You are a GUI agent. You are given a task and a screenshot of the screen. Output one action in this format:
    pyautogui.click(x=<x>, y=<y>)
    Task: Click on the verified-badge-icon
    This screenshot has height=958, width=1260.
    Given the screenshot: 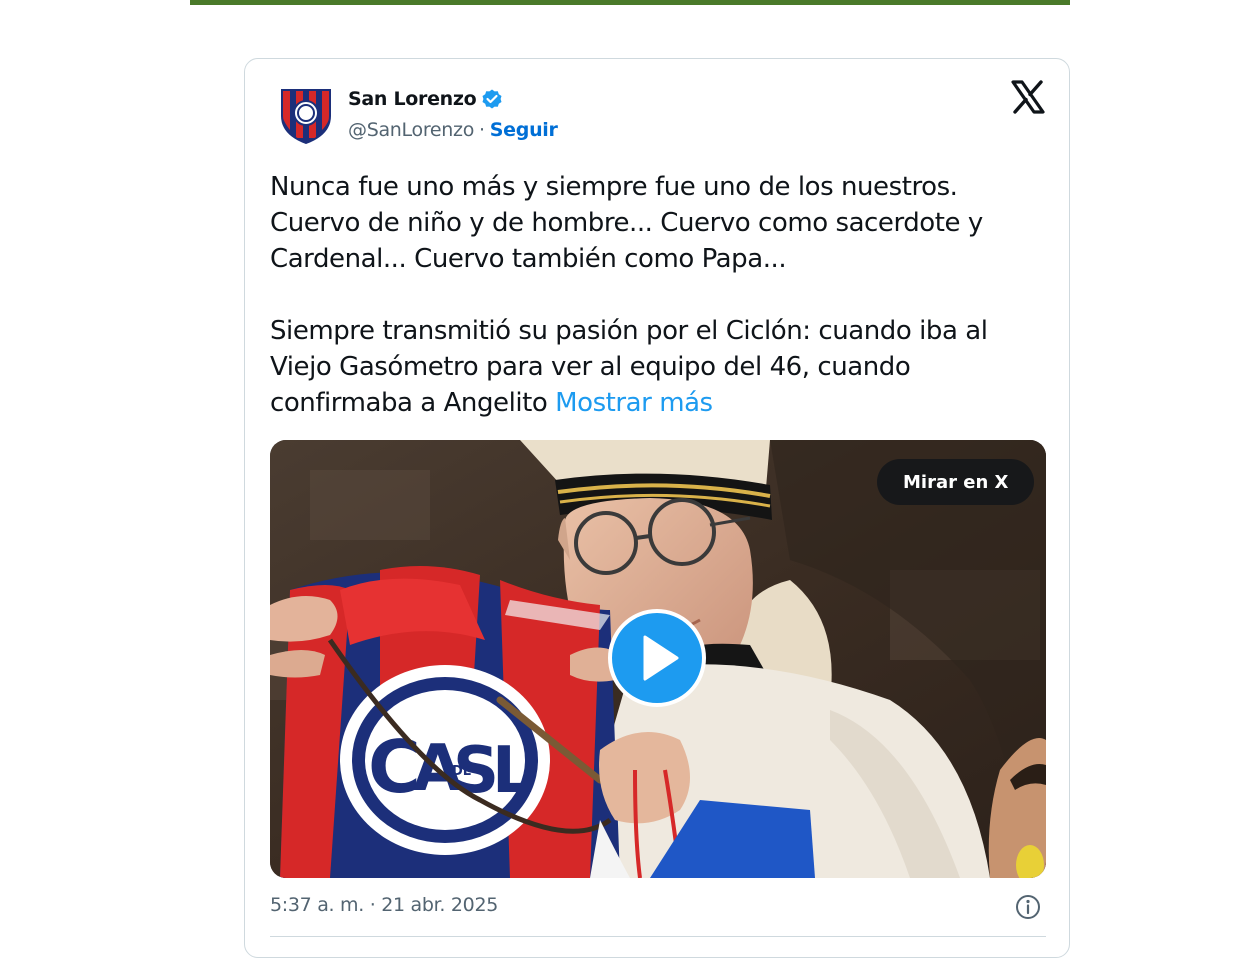 What is the action you would take?
    pyautogui.click(x=492, y=99)
    